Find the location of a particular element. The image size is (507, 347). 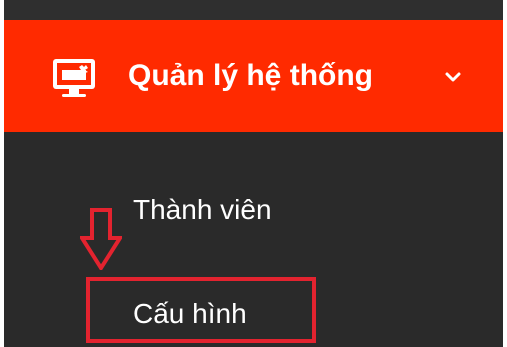

submenu-item-members: Thành viên is located at coordinates (202, 210).